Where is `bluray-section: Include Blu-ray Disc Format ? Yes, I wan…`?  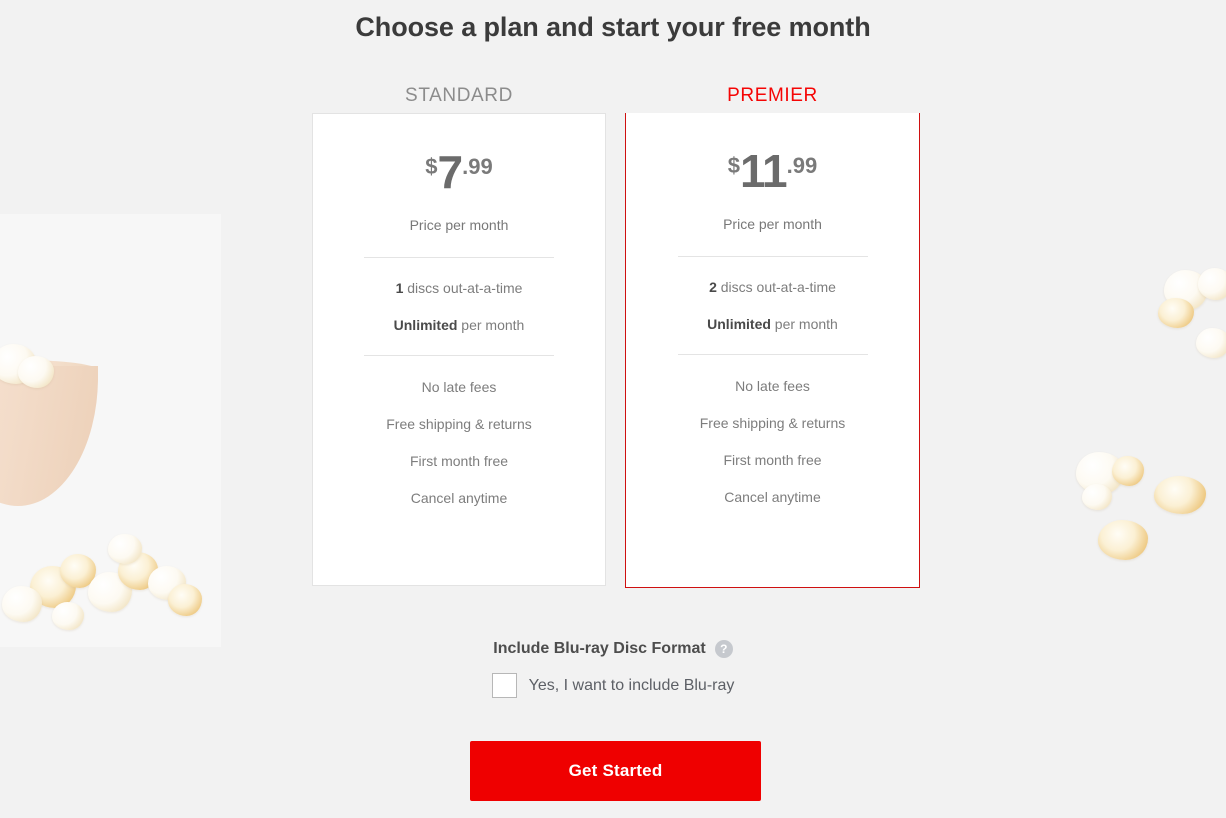
bluray-section: Include Blu-ray Disc Format ? Yes, I wan… is located at coordinates (613, 669).